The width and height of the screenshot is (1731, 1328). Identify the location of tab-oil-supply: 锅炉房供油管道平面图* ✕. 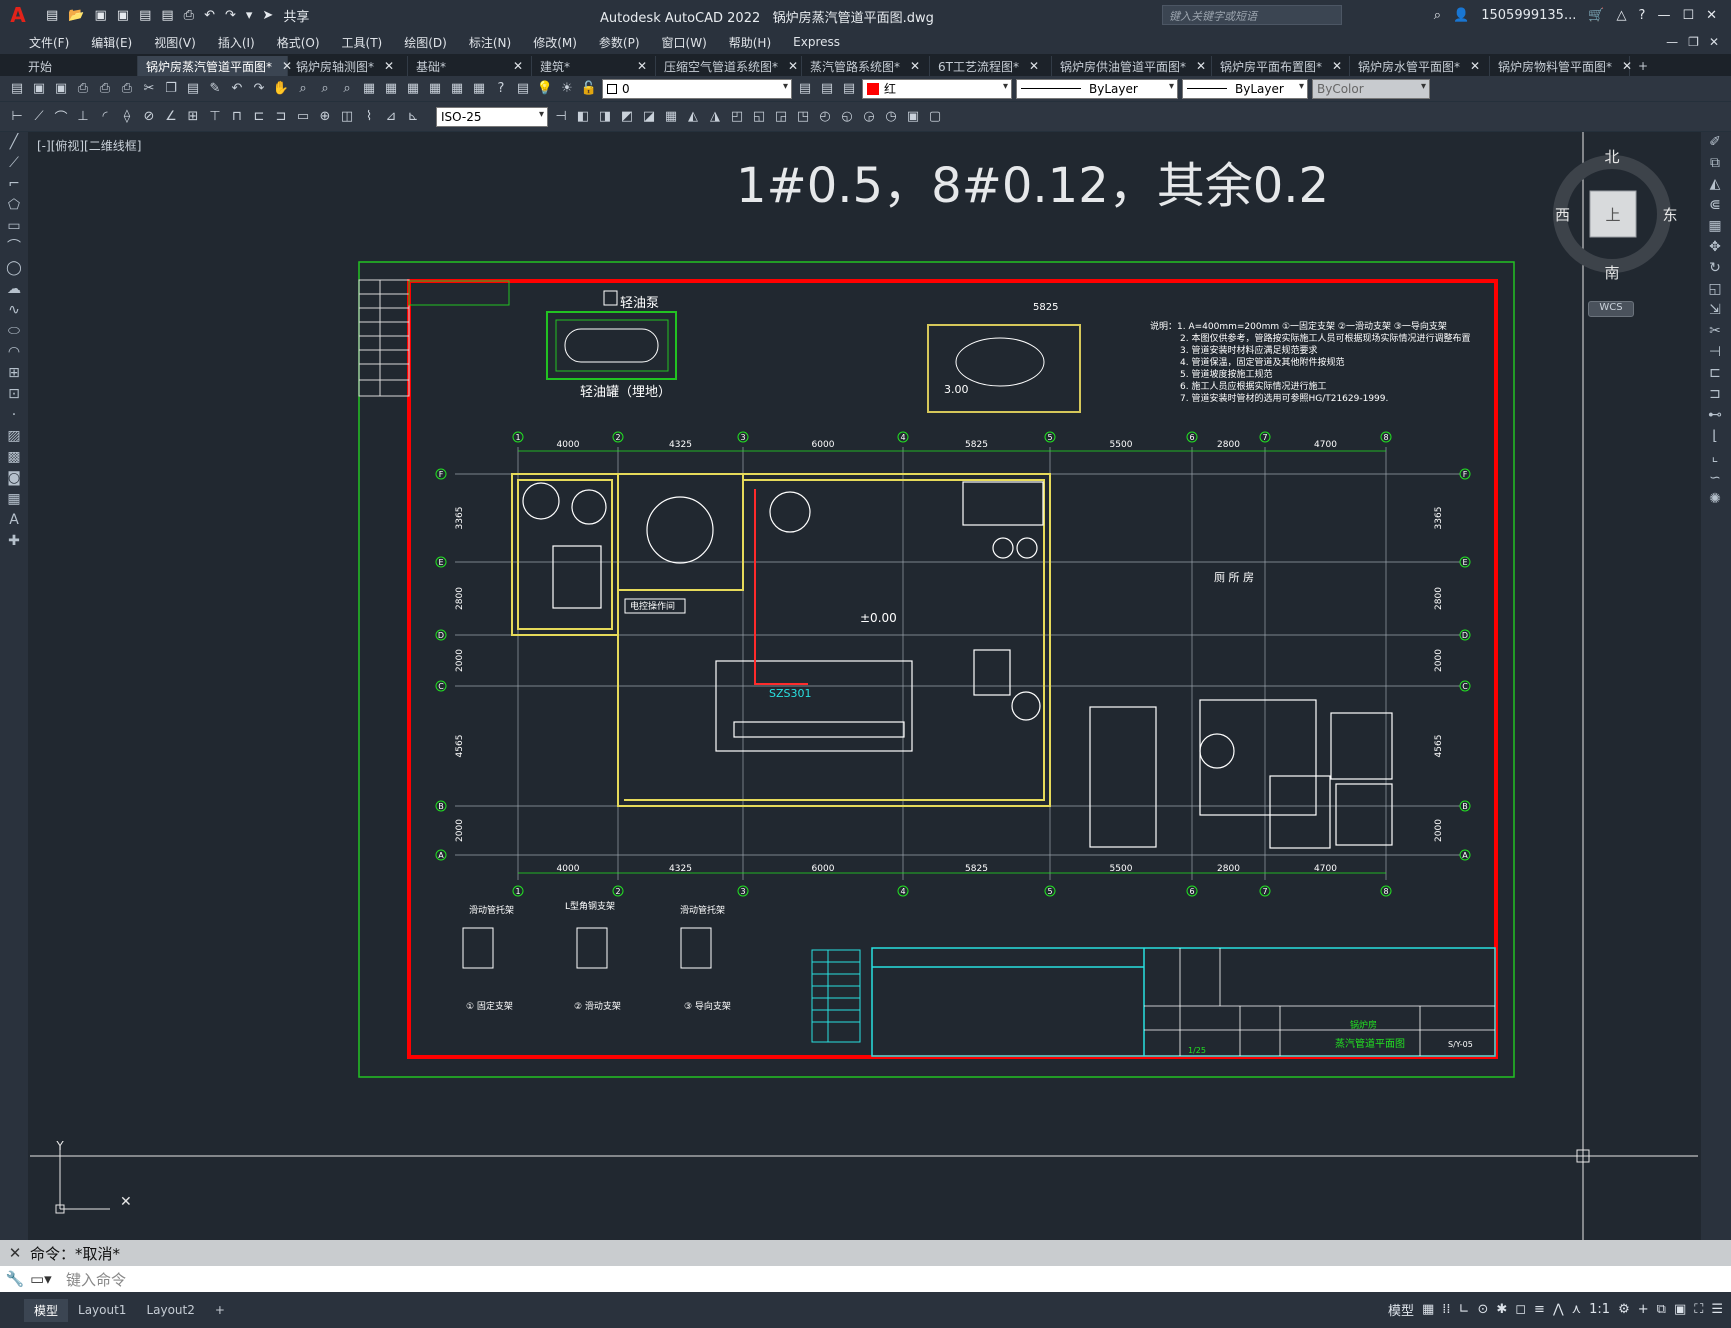
(1132, 66).